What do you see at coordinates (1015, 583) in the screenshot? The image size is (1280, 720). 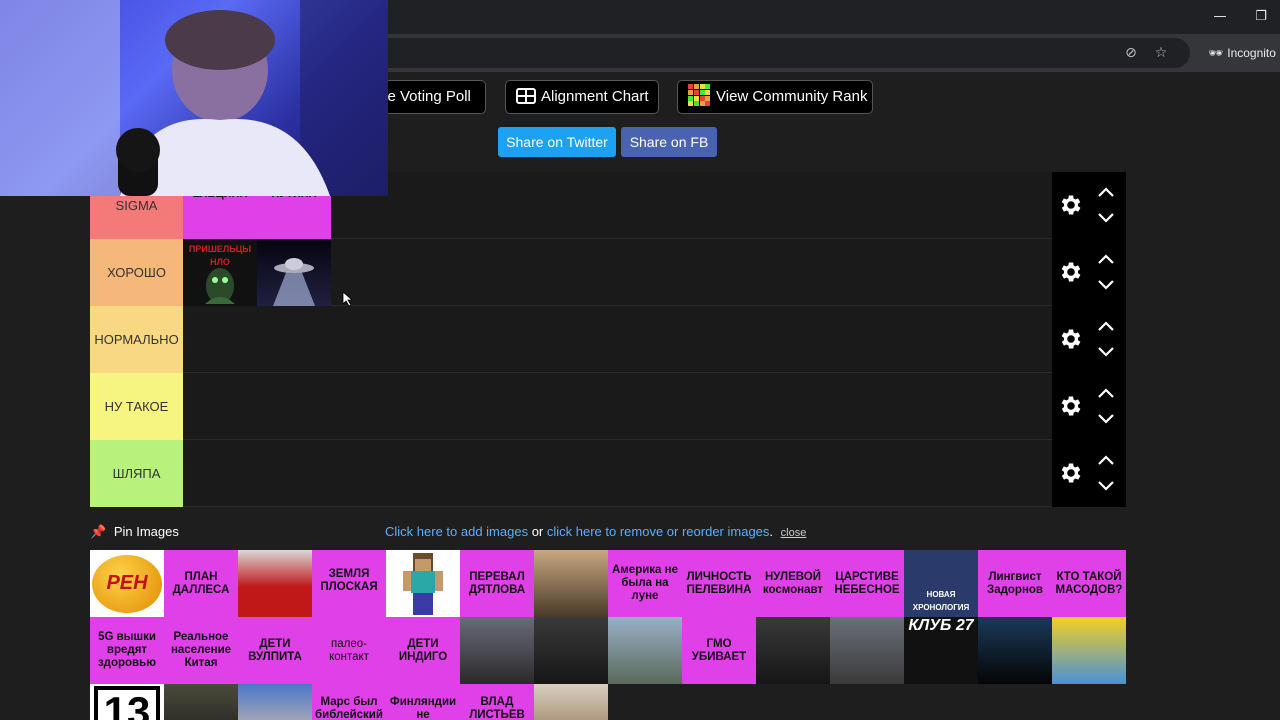 I see `pool-item: Лингвист Задорнов` at bounding box center [1015, 583].